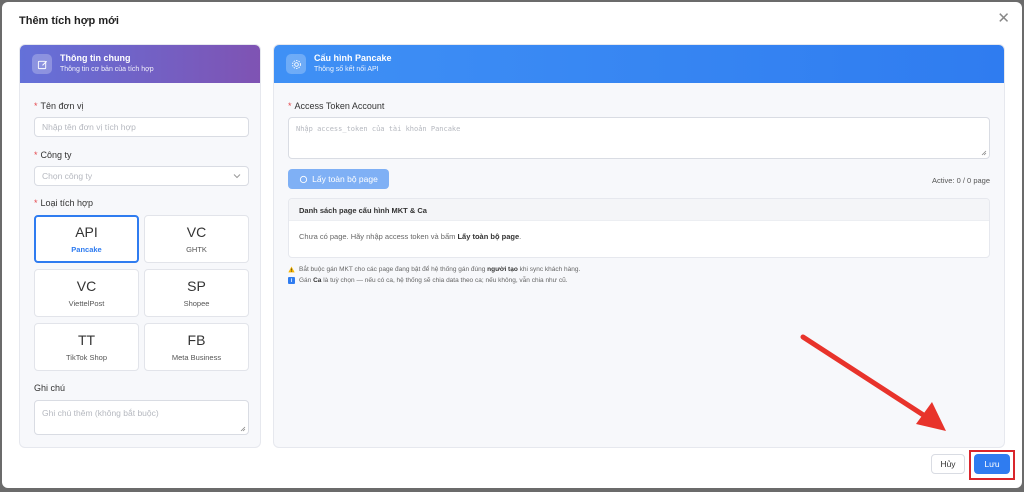  Describe the element at coordinates (992, 465) in the screenshot. I see `save-highlight-box` at that location.